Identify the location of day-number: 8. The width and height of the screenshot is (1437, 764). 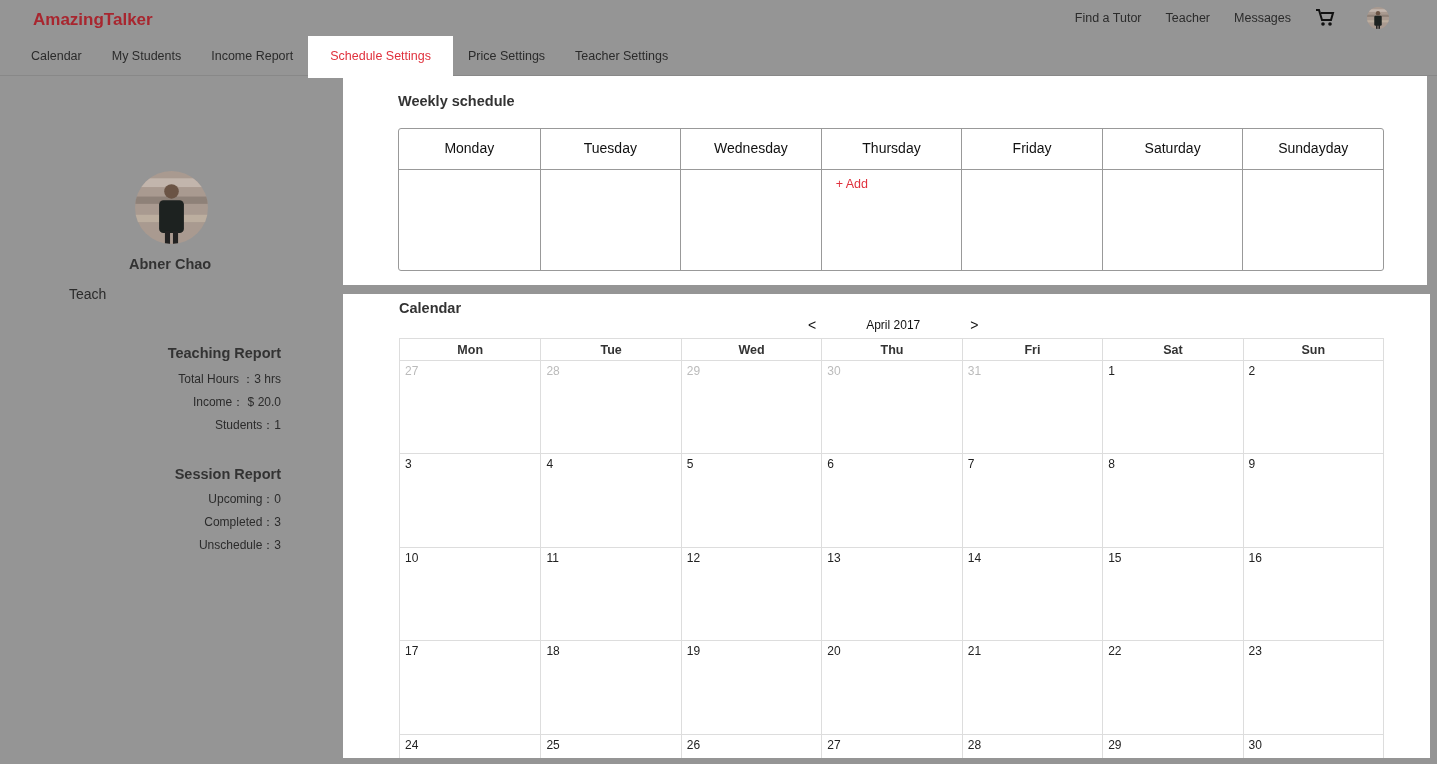
(1111, 464).